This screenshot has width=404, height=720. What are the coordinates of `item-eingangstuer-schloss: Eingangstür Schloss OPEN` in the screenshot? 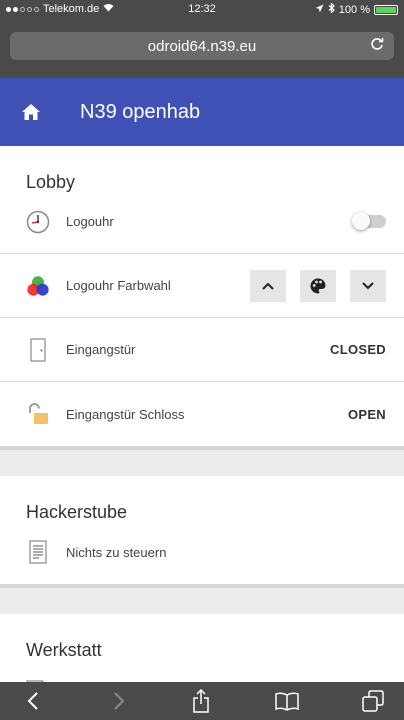 It's located at (202, 414).